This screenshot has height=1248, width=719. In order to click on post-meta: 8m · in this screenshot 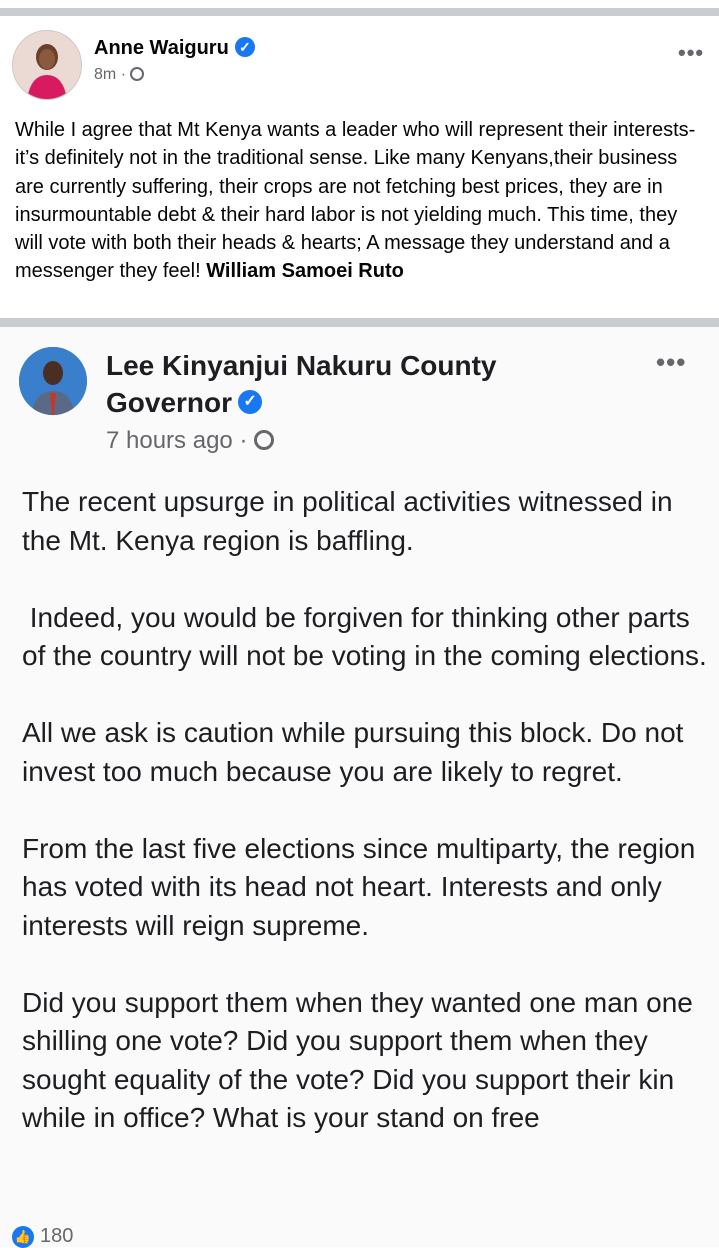, I will do `click(119, 75)`.